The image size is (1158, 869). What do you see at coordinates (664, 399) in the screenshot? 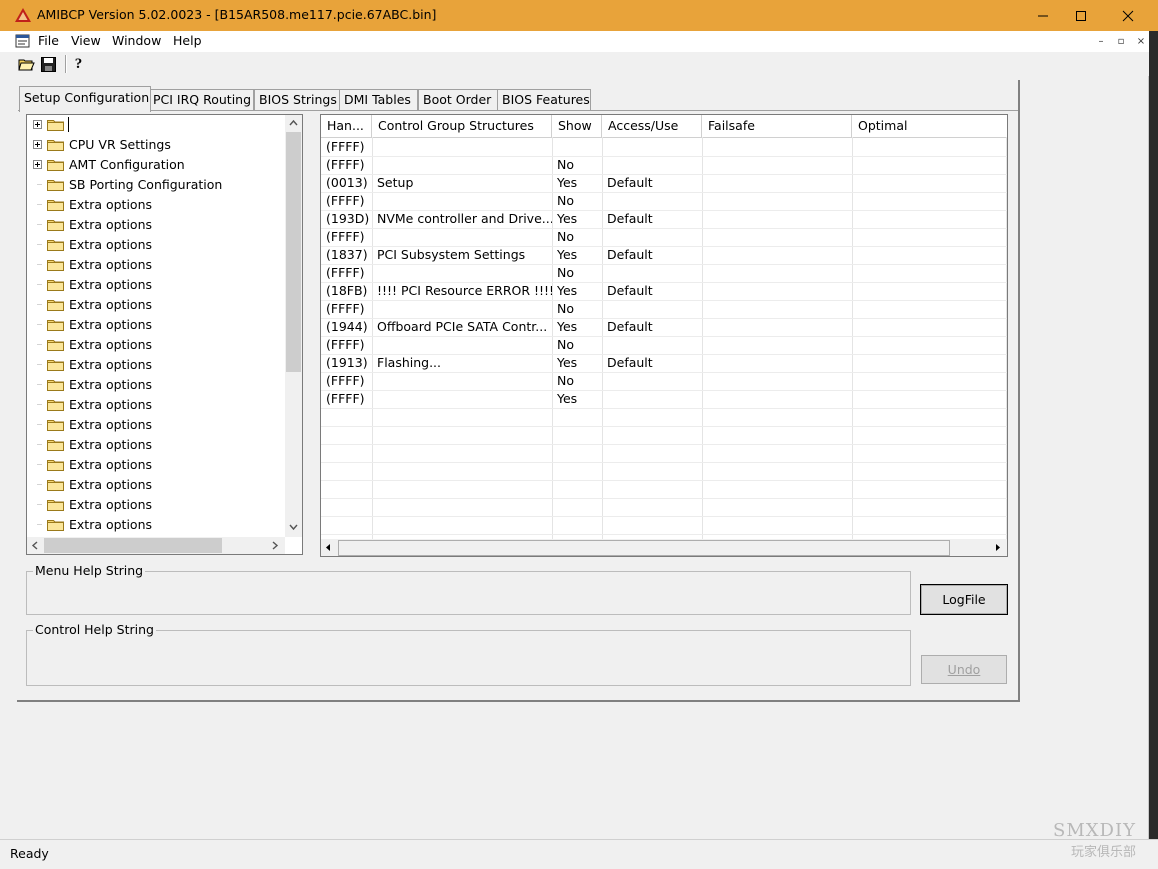
I see `table-row: (FFFF) Yes` at bounding box center [664, 399].